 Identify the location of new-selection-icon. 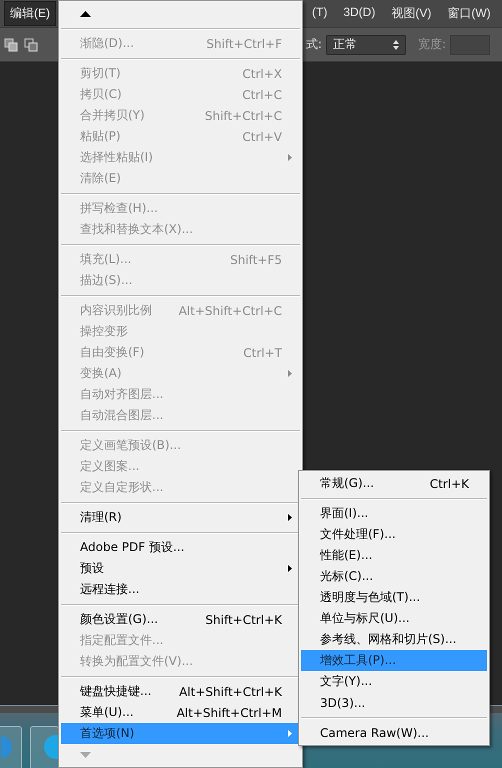
(11, 45).